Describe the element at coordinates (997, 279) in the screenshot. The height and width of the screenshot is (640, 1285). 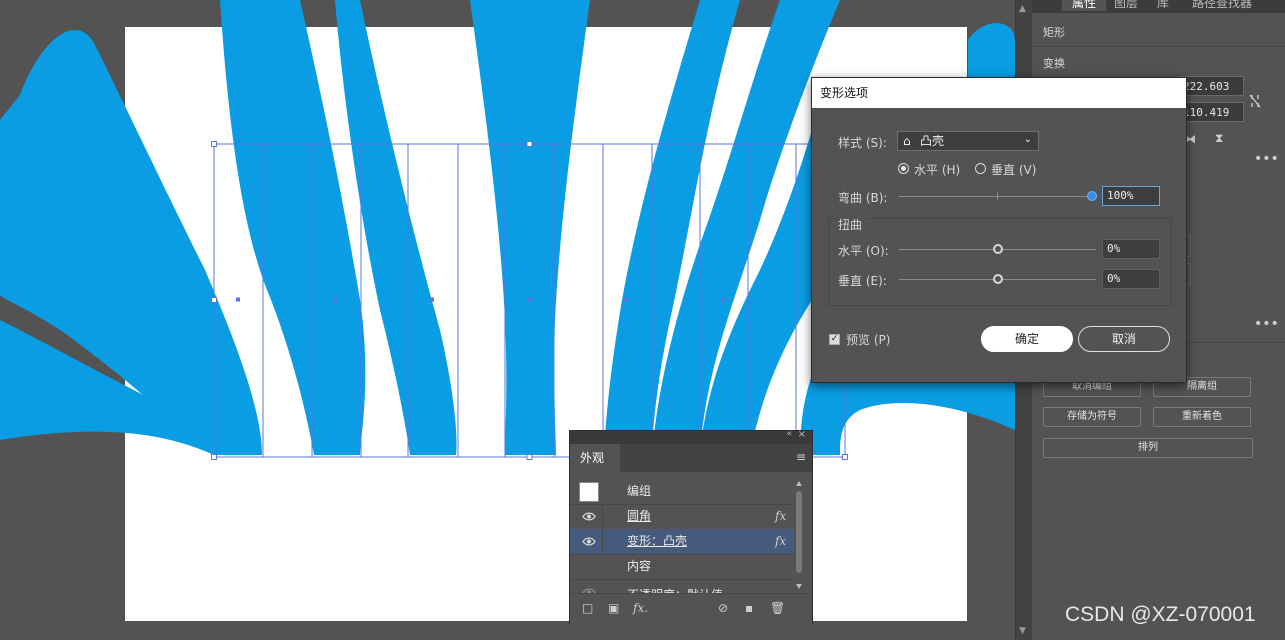
I see `distort-vertical-slider-thumb` at that location.